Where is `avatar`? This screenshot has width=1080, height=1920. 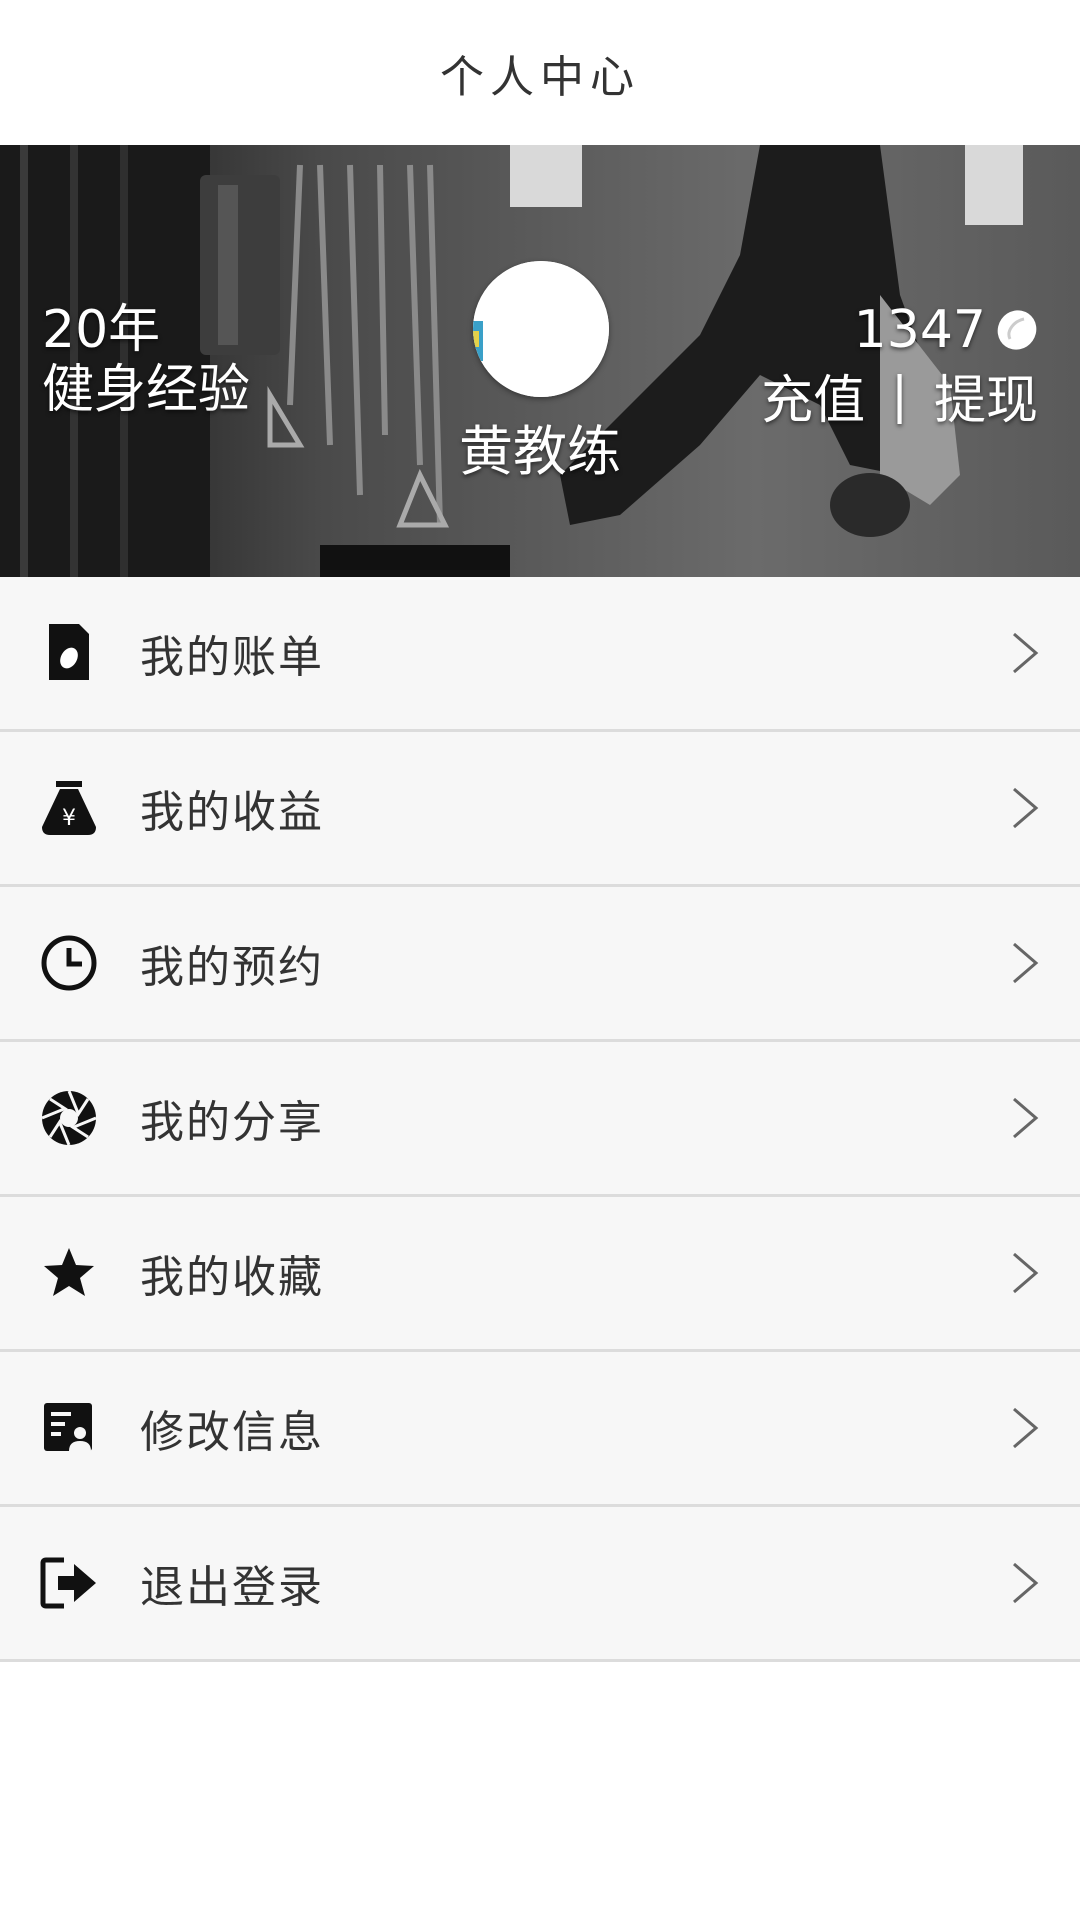
avatar is located at coordinates (541, 329).